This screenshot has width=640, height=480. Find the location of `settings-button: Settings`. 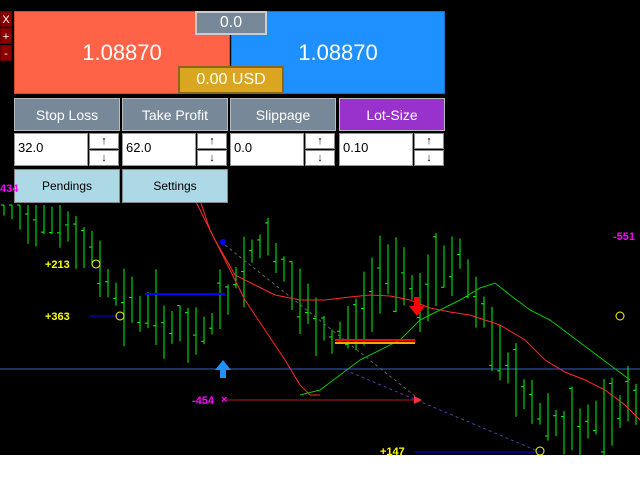

settings-button: Settings is located at coordinates (175, 186).